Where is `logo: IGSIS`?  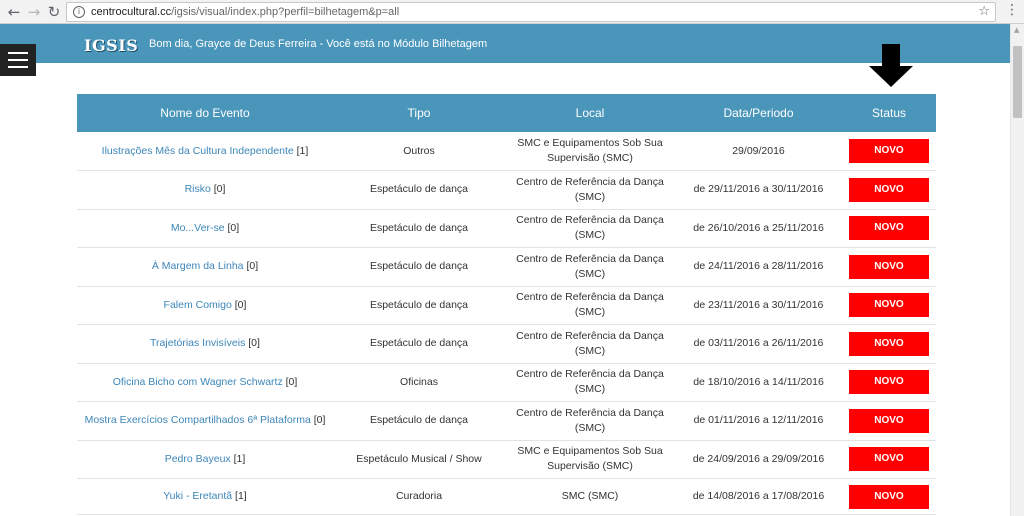 logo: IGSIS is located at coordinates (111, 45).